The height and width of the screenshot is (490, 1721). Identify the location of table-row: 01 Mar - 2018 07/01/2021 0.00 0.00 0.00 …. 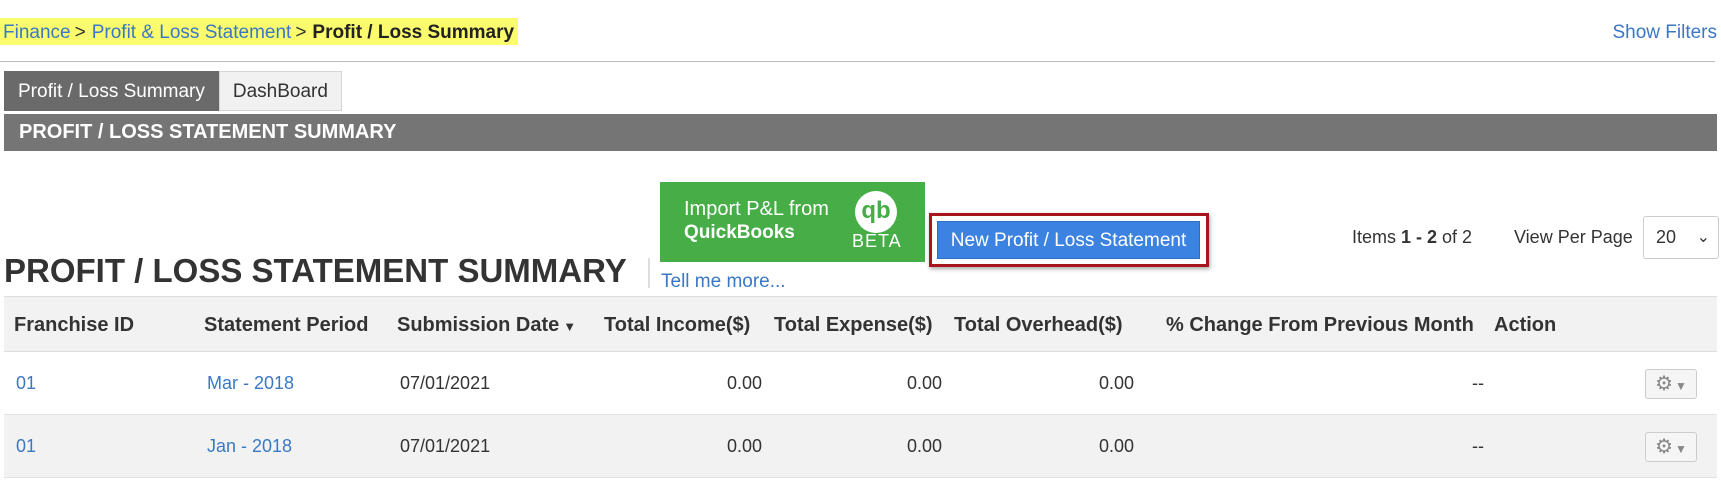
(860, 383).